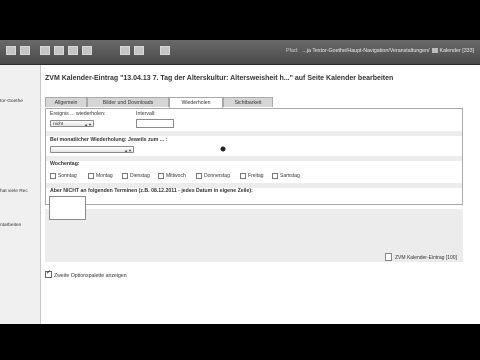  I want to click on second-options-label: Zweite Optionspalette anzeigen, so click(90, 276).